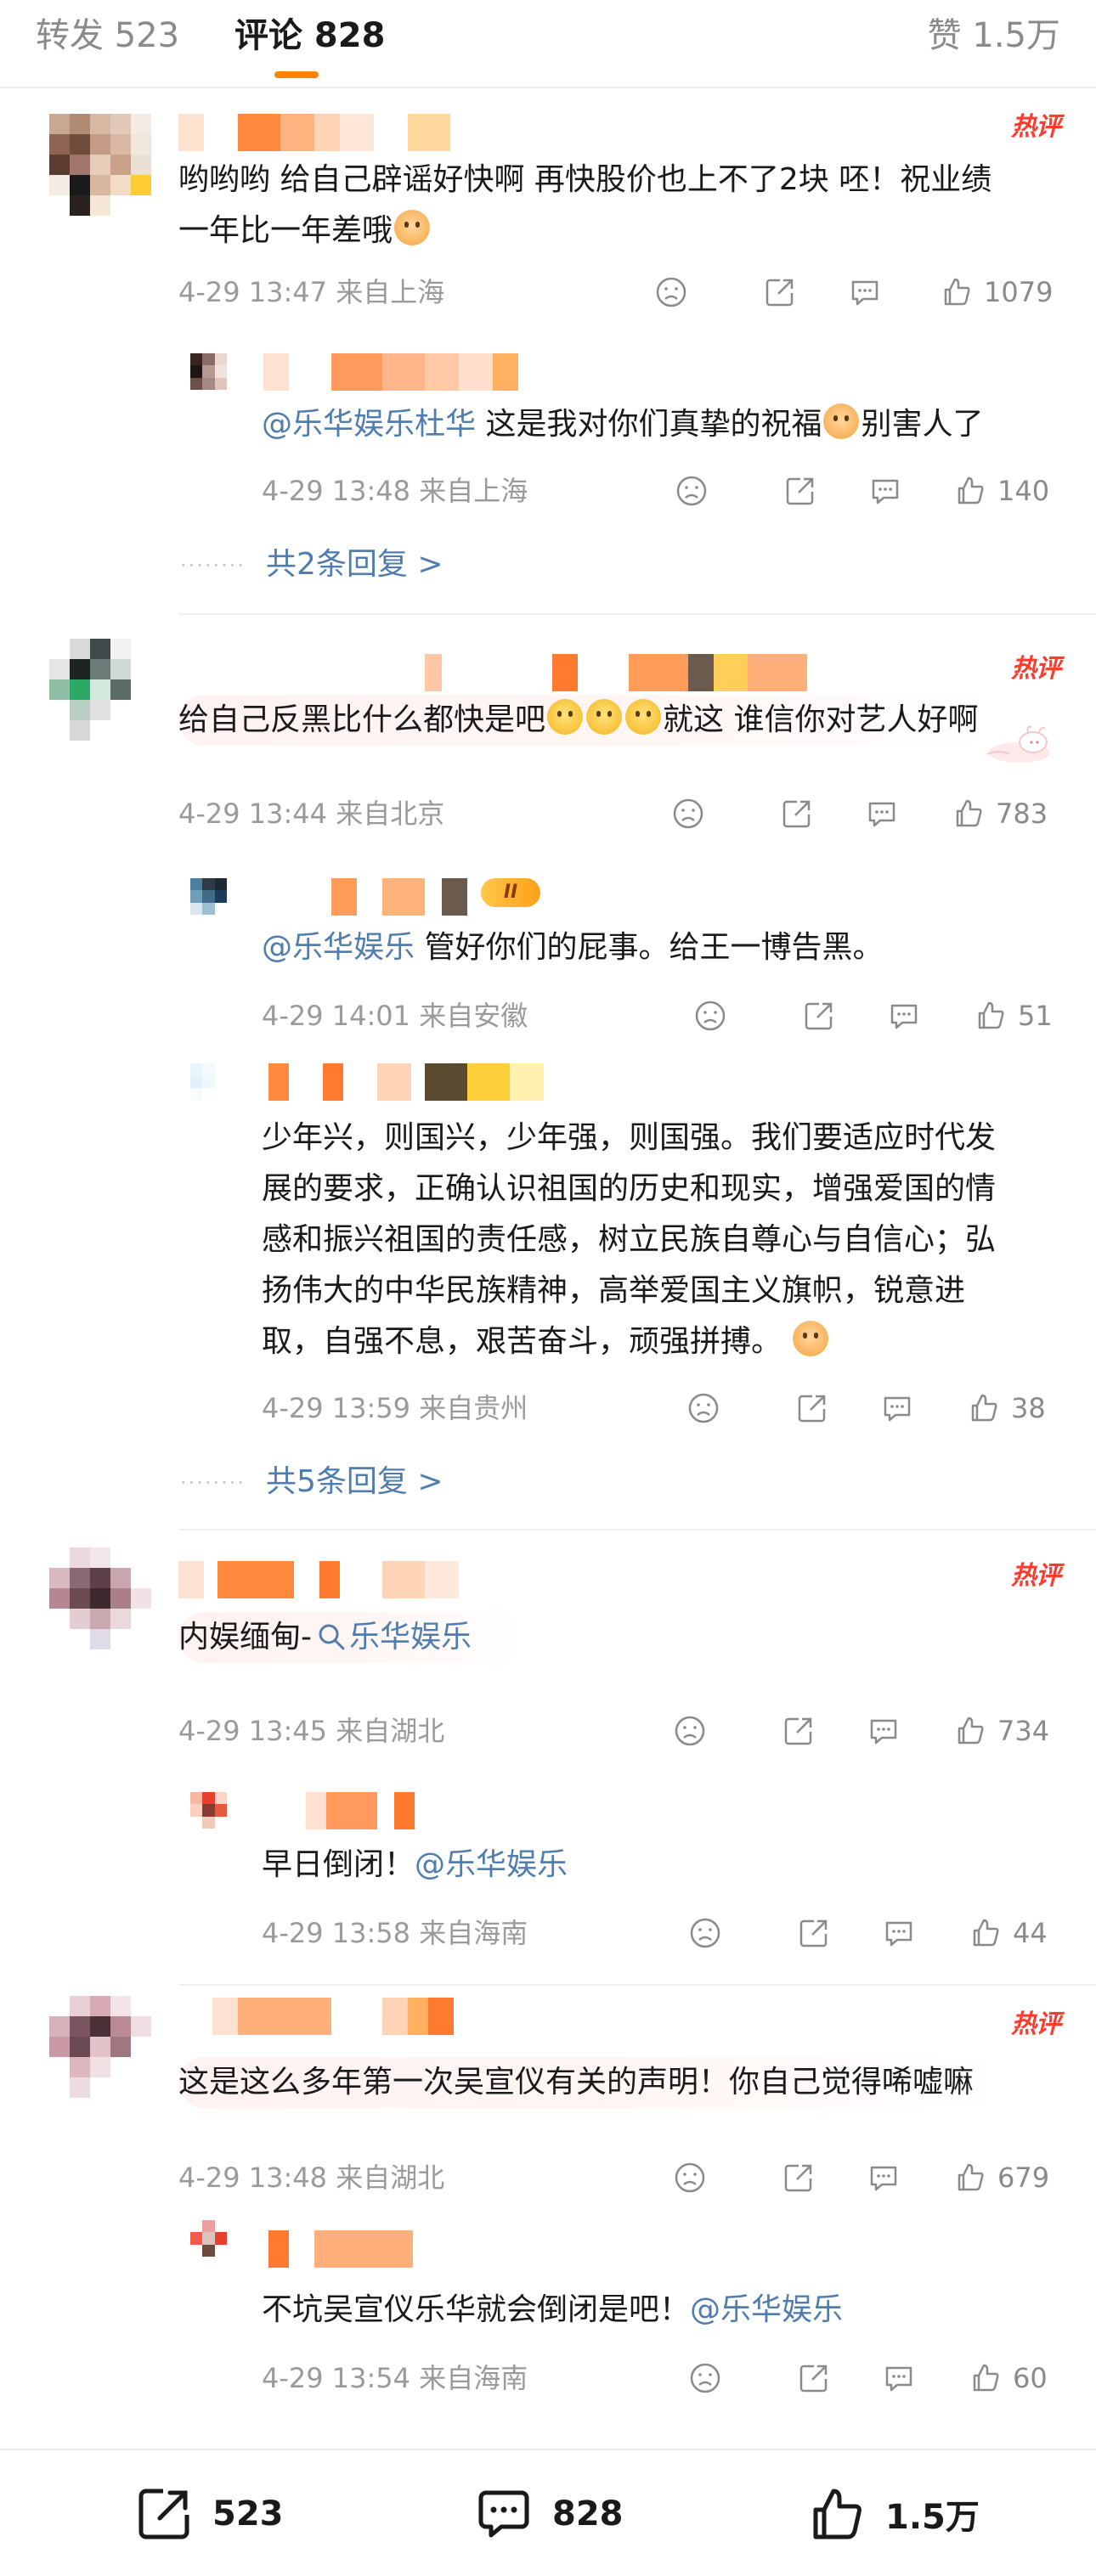  I want to click on comment-button: 828, so click(549, 2514).